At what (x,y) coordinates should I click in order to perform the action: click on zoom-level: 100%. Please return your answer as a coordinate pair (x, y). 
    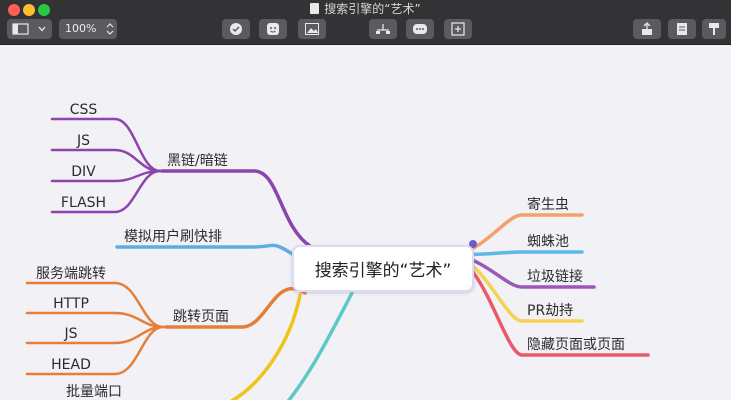
    Looking at the image, I should click on (81, 28).